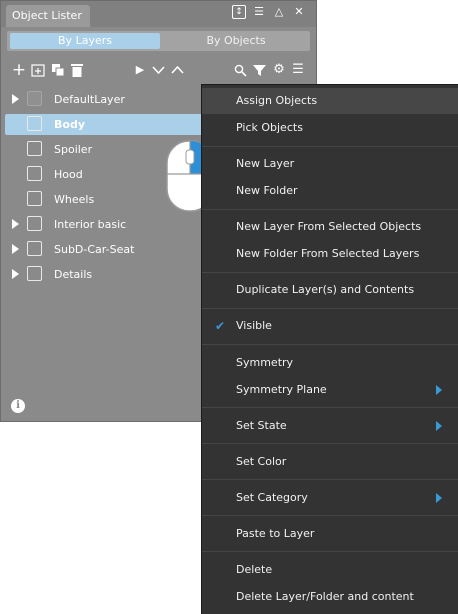 The image size is (458, 614). Describe the element at coordinates (220, 326) in the screenshot. I see `checkmark-icon: ✔` at that location.